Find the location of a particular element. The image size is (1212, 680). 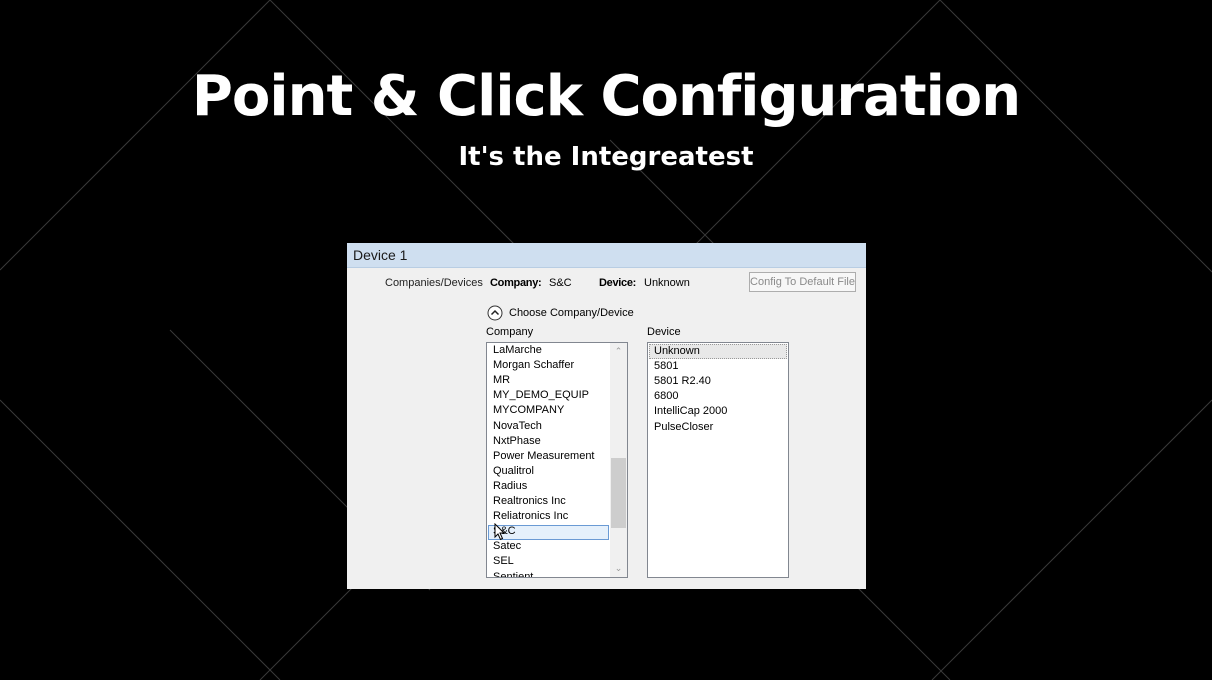

chevron-up-circle-icon is located at coordinates (495, 313).